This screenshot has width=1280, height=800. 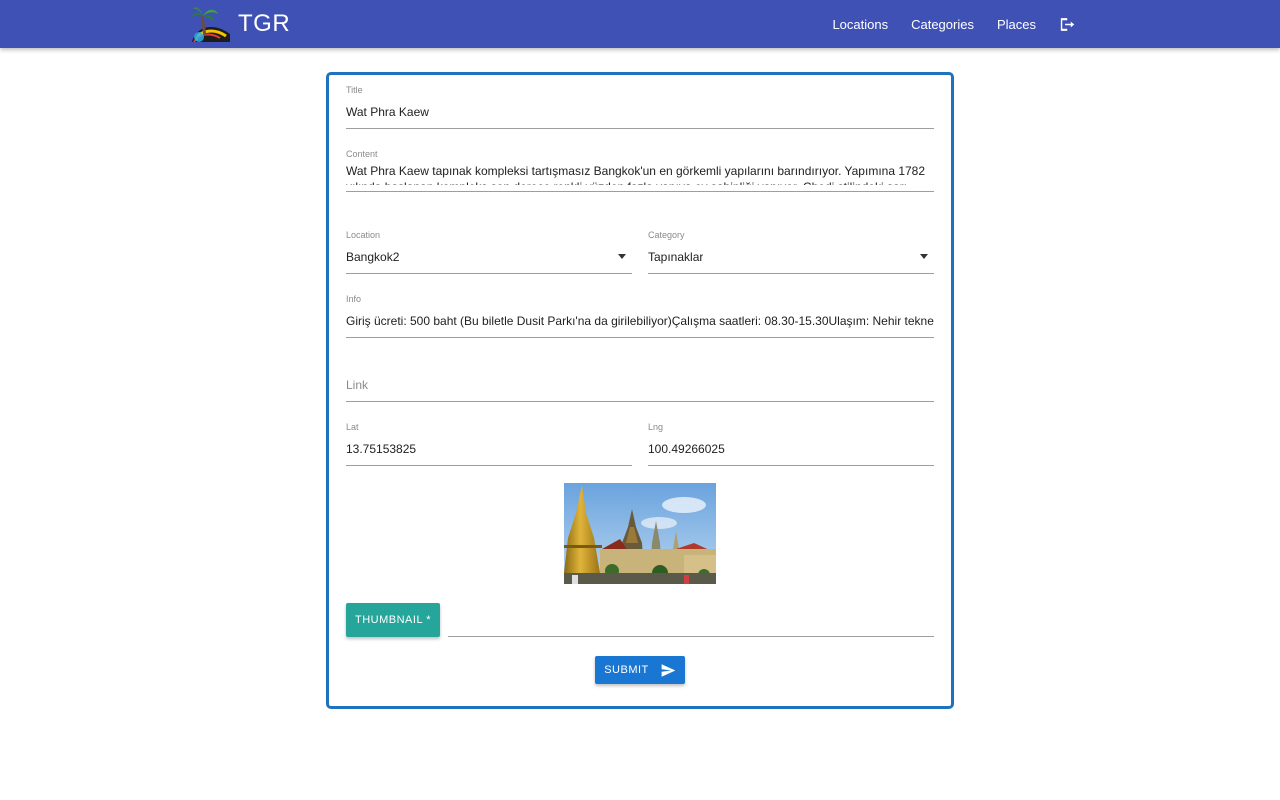 What do you see at coordinates (668, 670) in the screenshot?
I see `send-icon` at bounding box center [668, 670].